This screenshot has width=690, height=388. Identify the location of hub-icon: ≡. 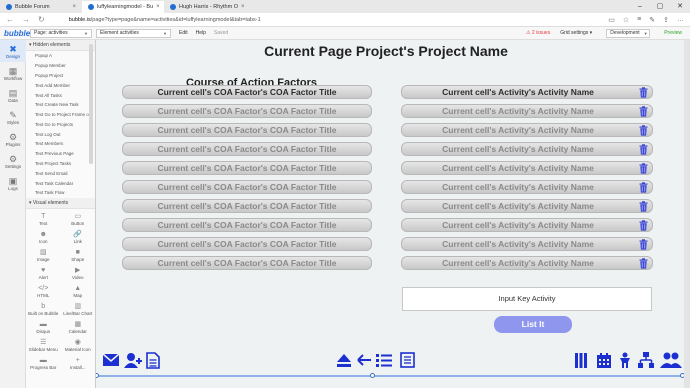
(639, 20).